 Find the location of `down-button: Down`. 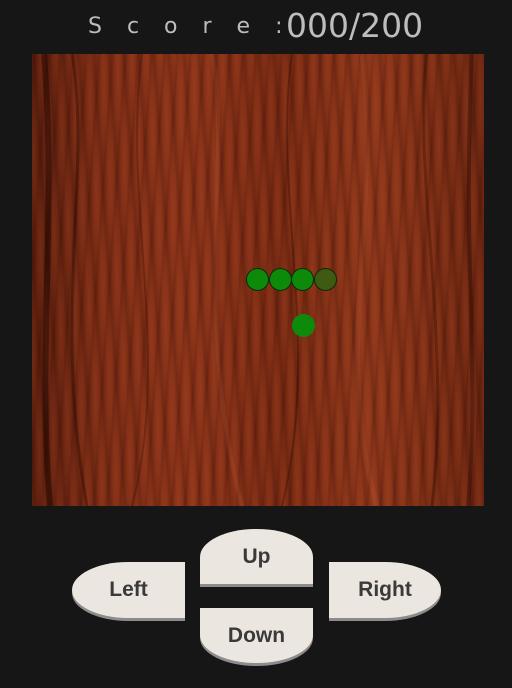

down-button: Down is located at coordinates (256, 635).